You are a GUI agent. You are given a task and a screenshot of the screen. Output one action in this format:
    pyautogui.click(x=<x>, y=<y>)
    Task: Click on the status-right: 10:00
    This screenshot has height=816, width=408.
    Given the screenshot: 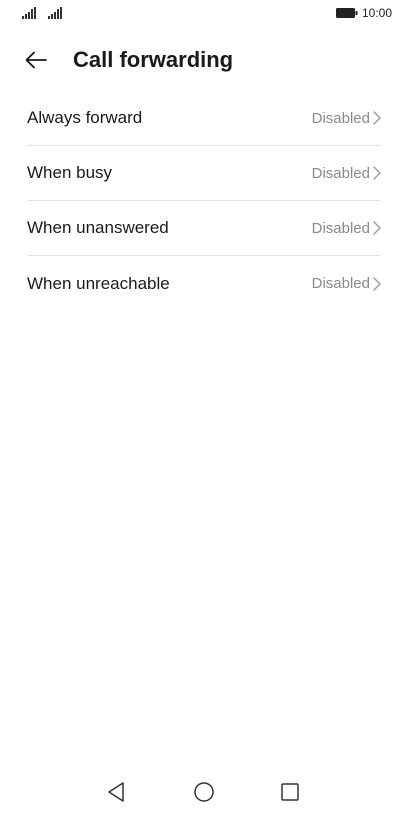 What is the action you would take?
    pyautogui.click(x=363, y=13)
    